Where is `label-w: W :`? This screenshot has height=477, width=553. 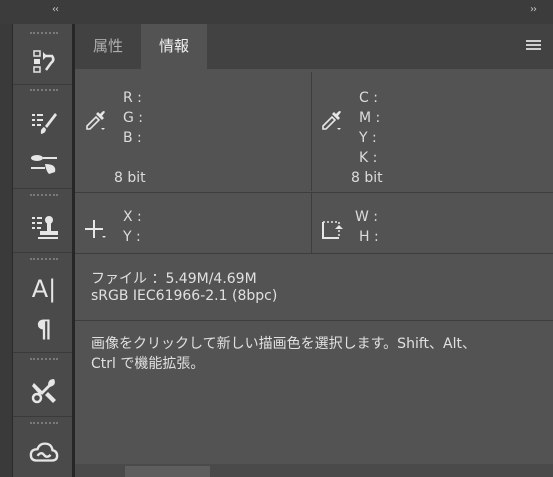
label-w: W : is located at coordinates (367, 217).